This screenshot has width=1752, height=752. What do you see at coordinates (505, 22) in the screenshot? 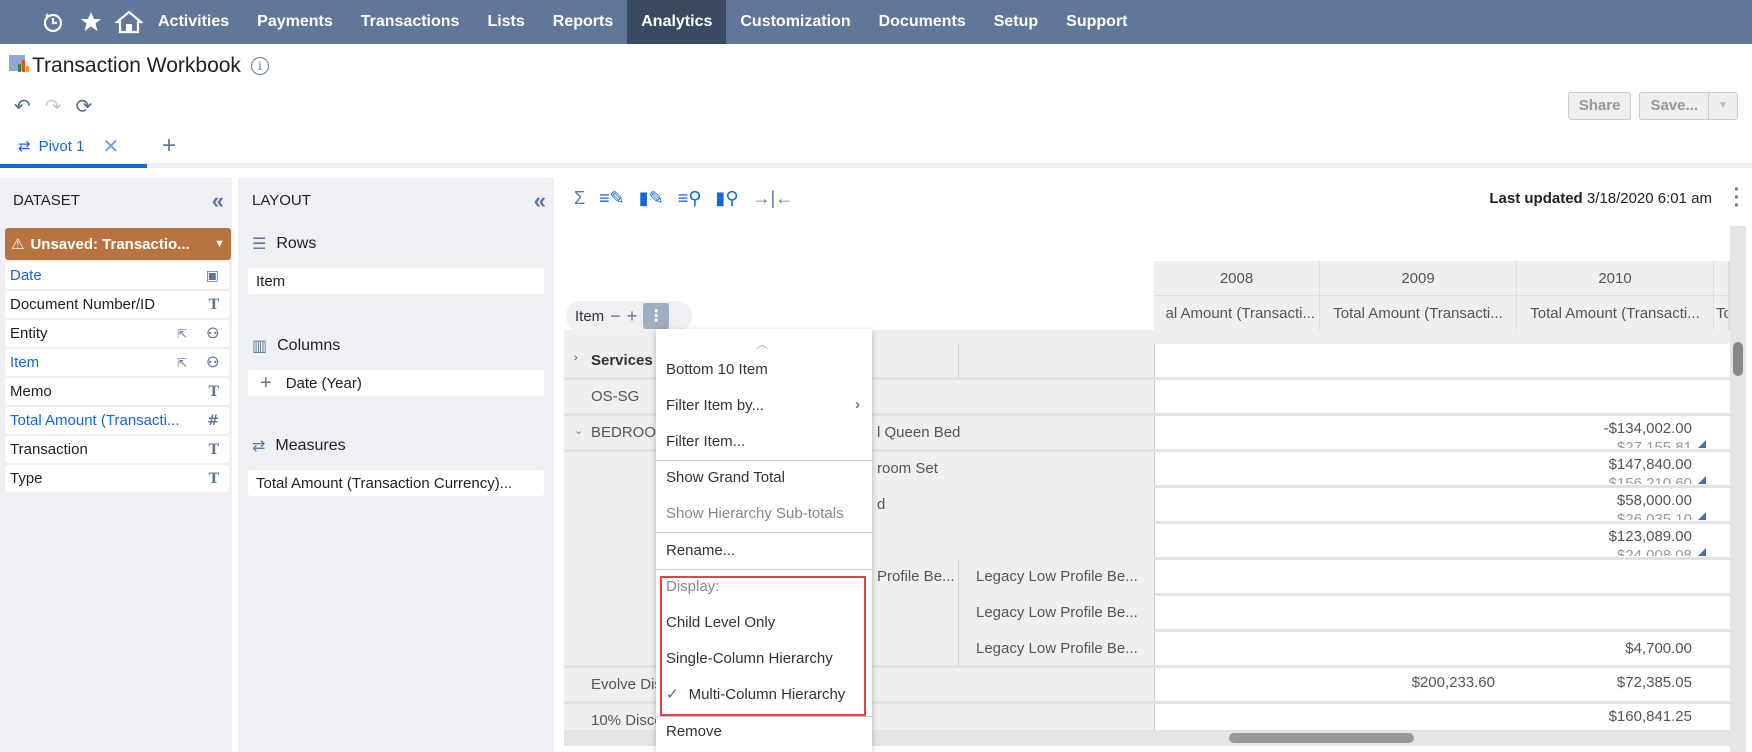
I see `nav-lists: Lists` at bounding box center [505, 22].